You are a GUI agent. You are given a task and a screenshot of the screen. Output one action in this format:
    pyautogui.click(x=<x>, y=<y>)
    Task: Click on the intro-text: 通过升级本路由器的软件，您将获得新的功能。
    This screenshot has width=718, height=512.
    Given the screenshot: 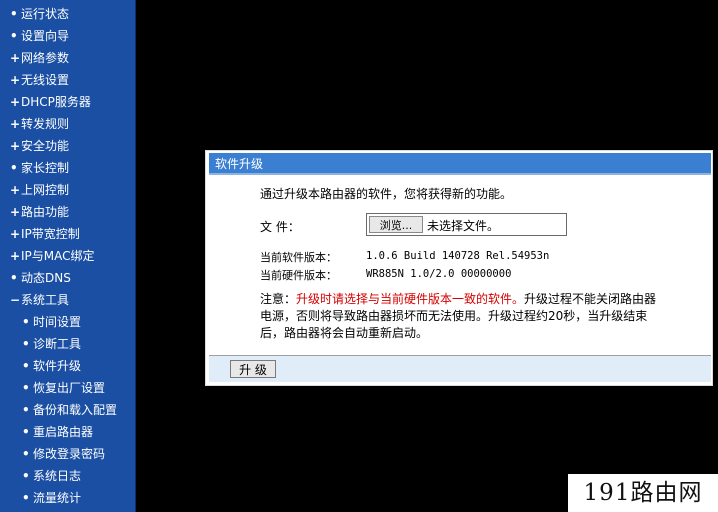 What is the action you would take?
    pyautogui.click(x=386, y=194)
    